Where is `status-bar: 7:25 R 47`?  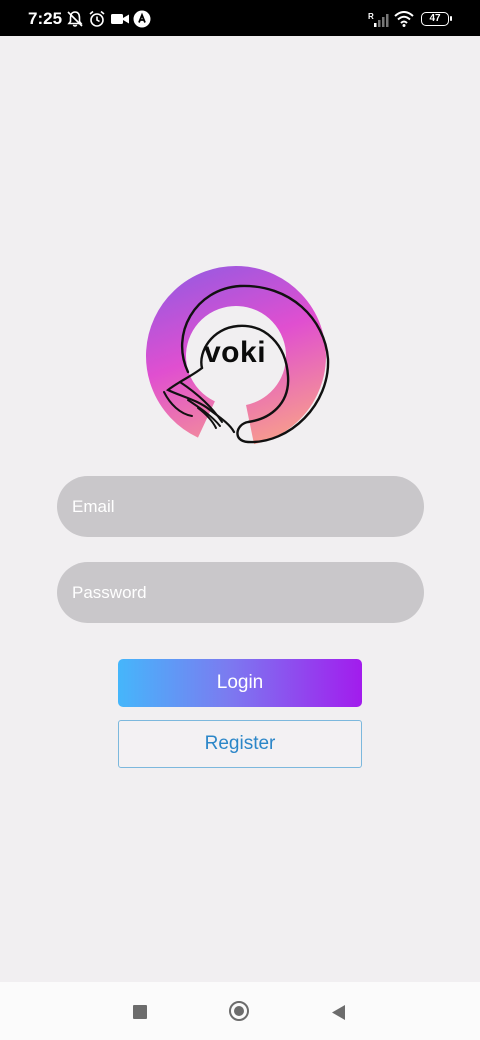 status-bar: 7:25 R 47 is located at coordinates (240, 18).